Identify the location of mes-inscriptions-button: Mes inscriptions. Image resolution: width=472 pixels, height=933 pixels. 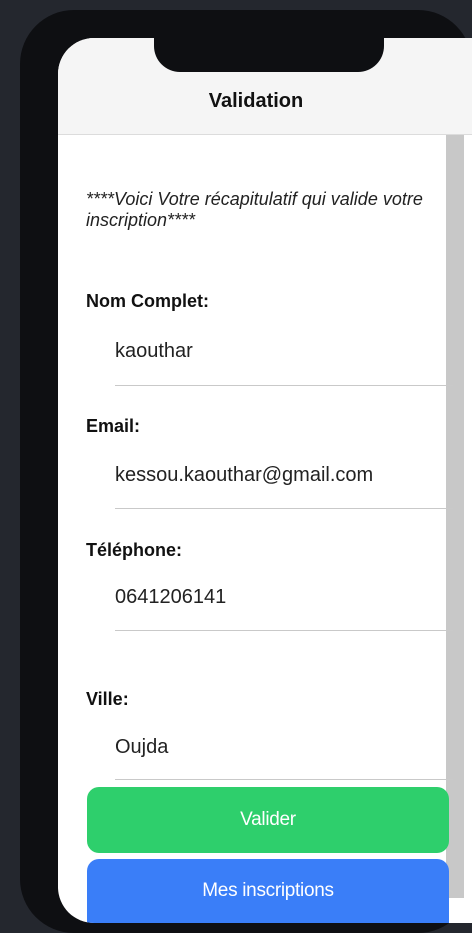
(268, 891).